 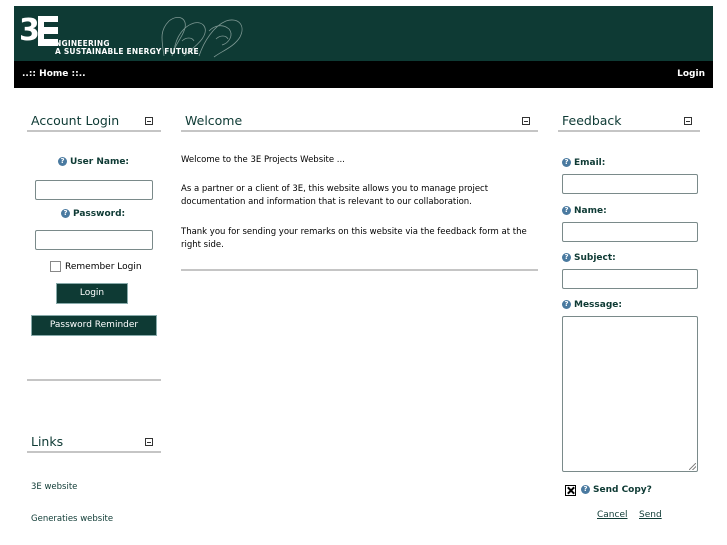 I want to click on cancel-link: Cancel, so click(x=612, y=515).